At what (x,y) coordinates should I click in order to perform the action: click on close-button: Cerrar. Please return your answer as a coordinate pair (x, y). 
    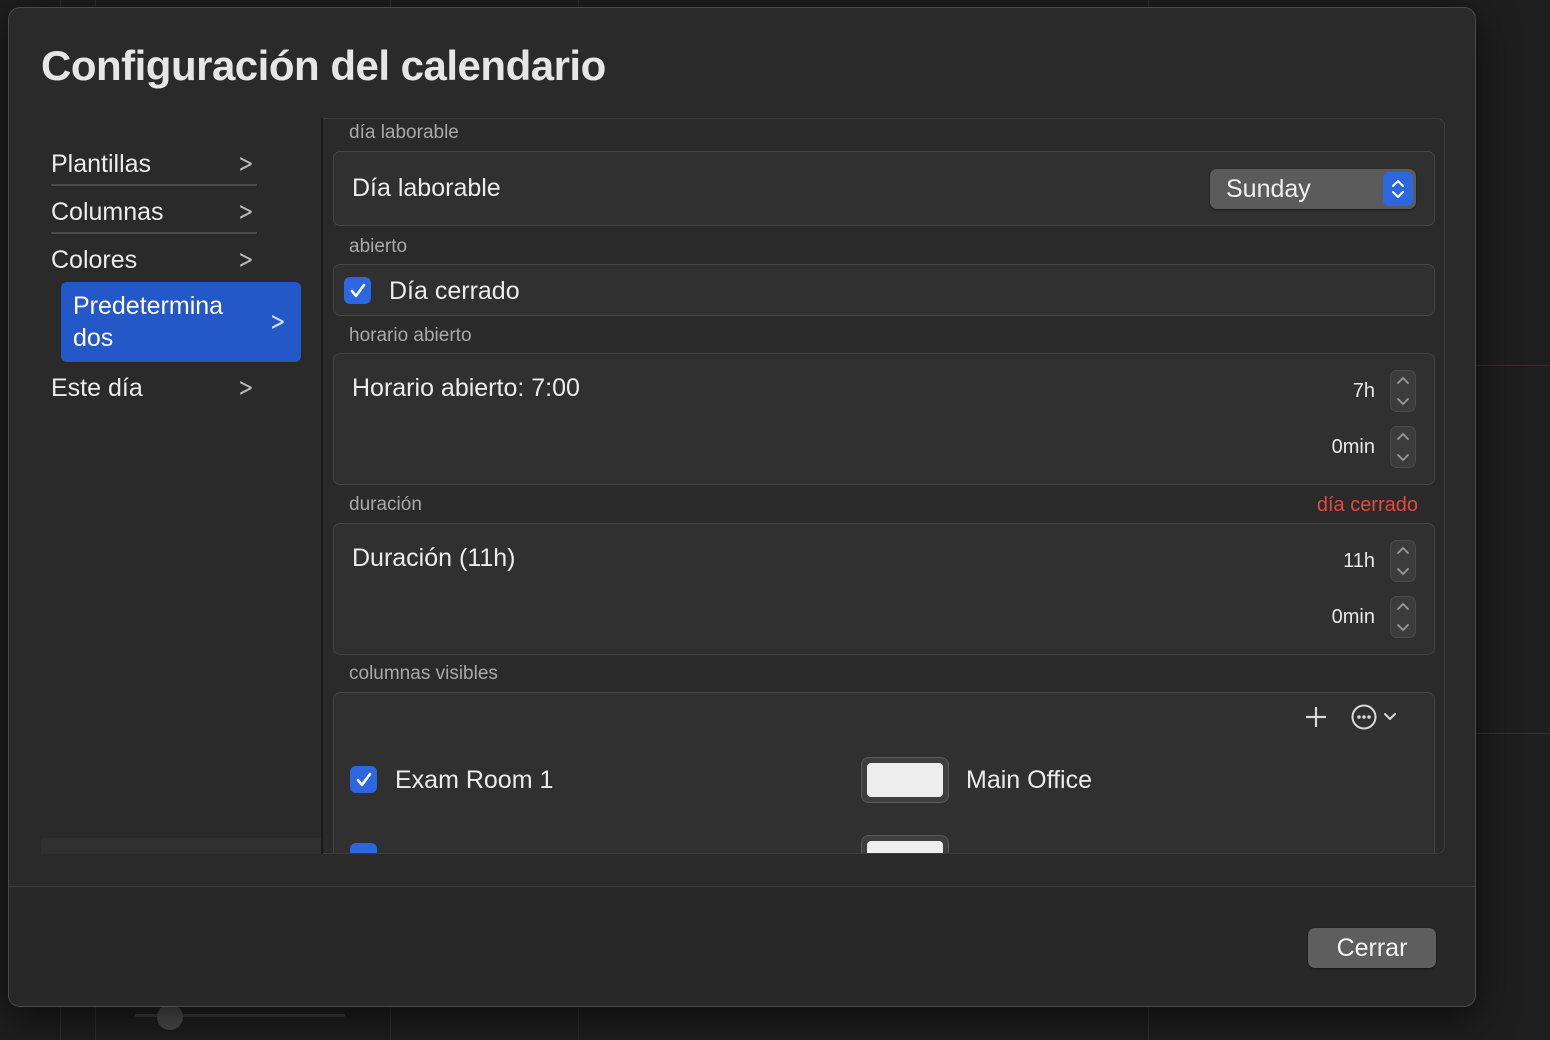
    Looking at the image, I should click on (1372, 948).